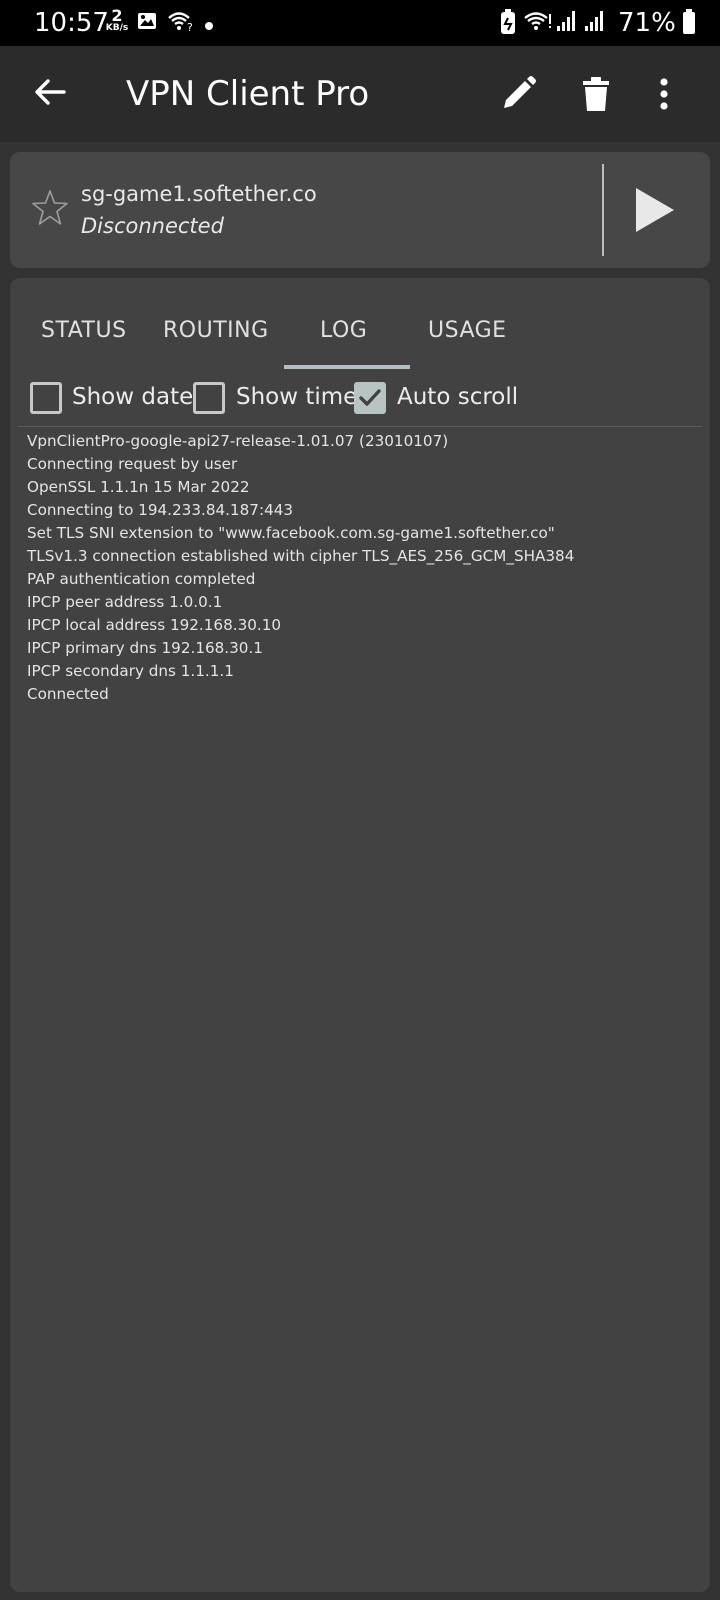 Image resolution: width=720 pixels, height=1600 pixels. What do you see at coordinates (181, 23) in the screenshot?
I see `wifi-question-icon: ?` at bounding box center [181, 23].